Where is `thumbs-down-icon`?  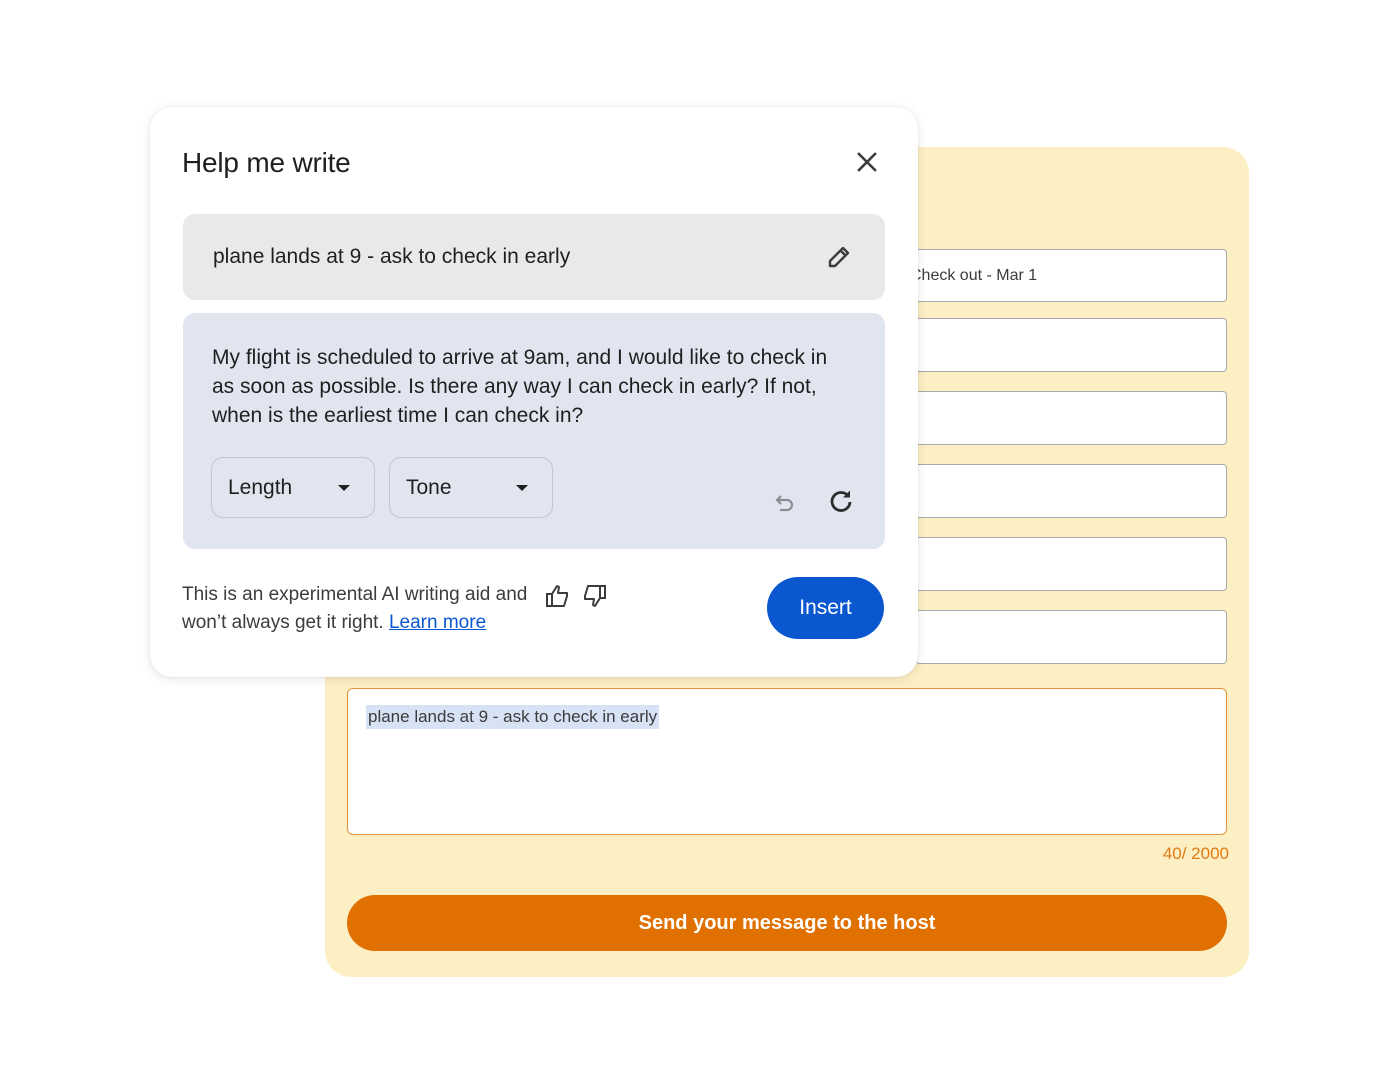
thumbs-down-icon is located at coordinates (595, 596).